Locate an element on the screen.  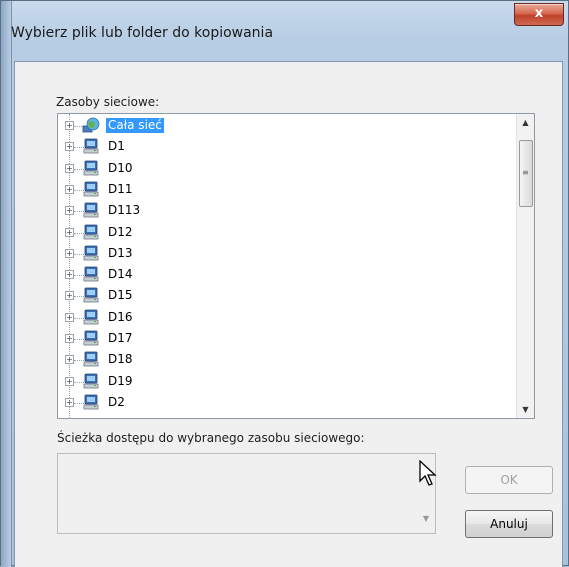
mouse-cursor-icon is located at coordinates (428, 473).